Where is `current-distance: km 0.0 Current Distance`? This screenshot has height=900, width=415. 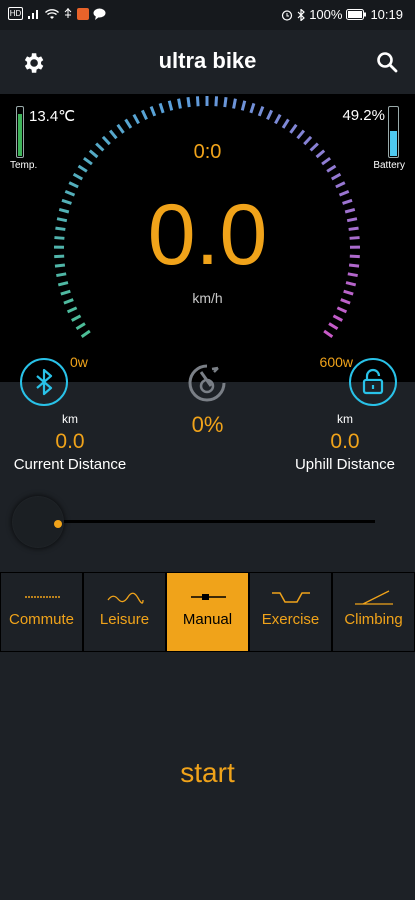 current-distance: km 0.0 Current Distance is located at coordinates (70, 442).